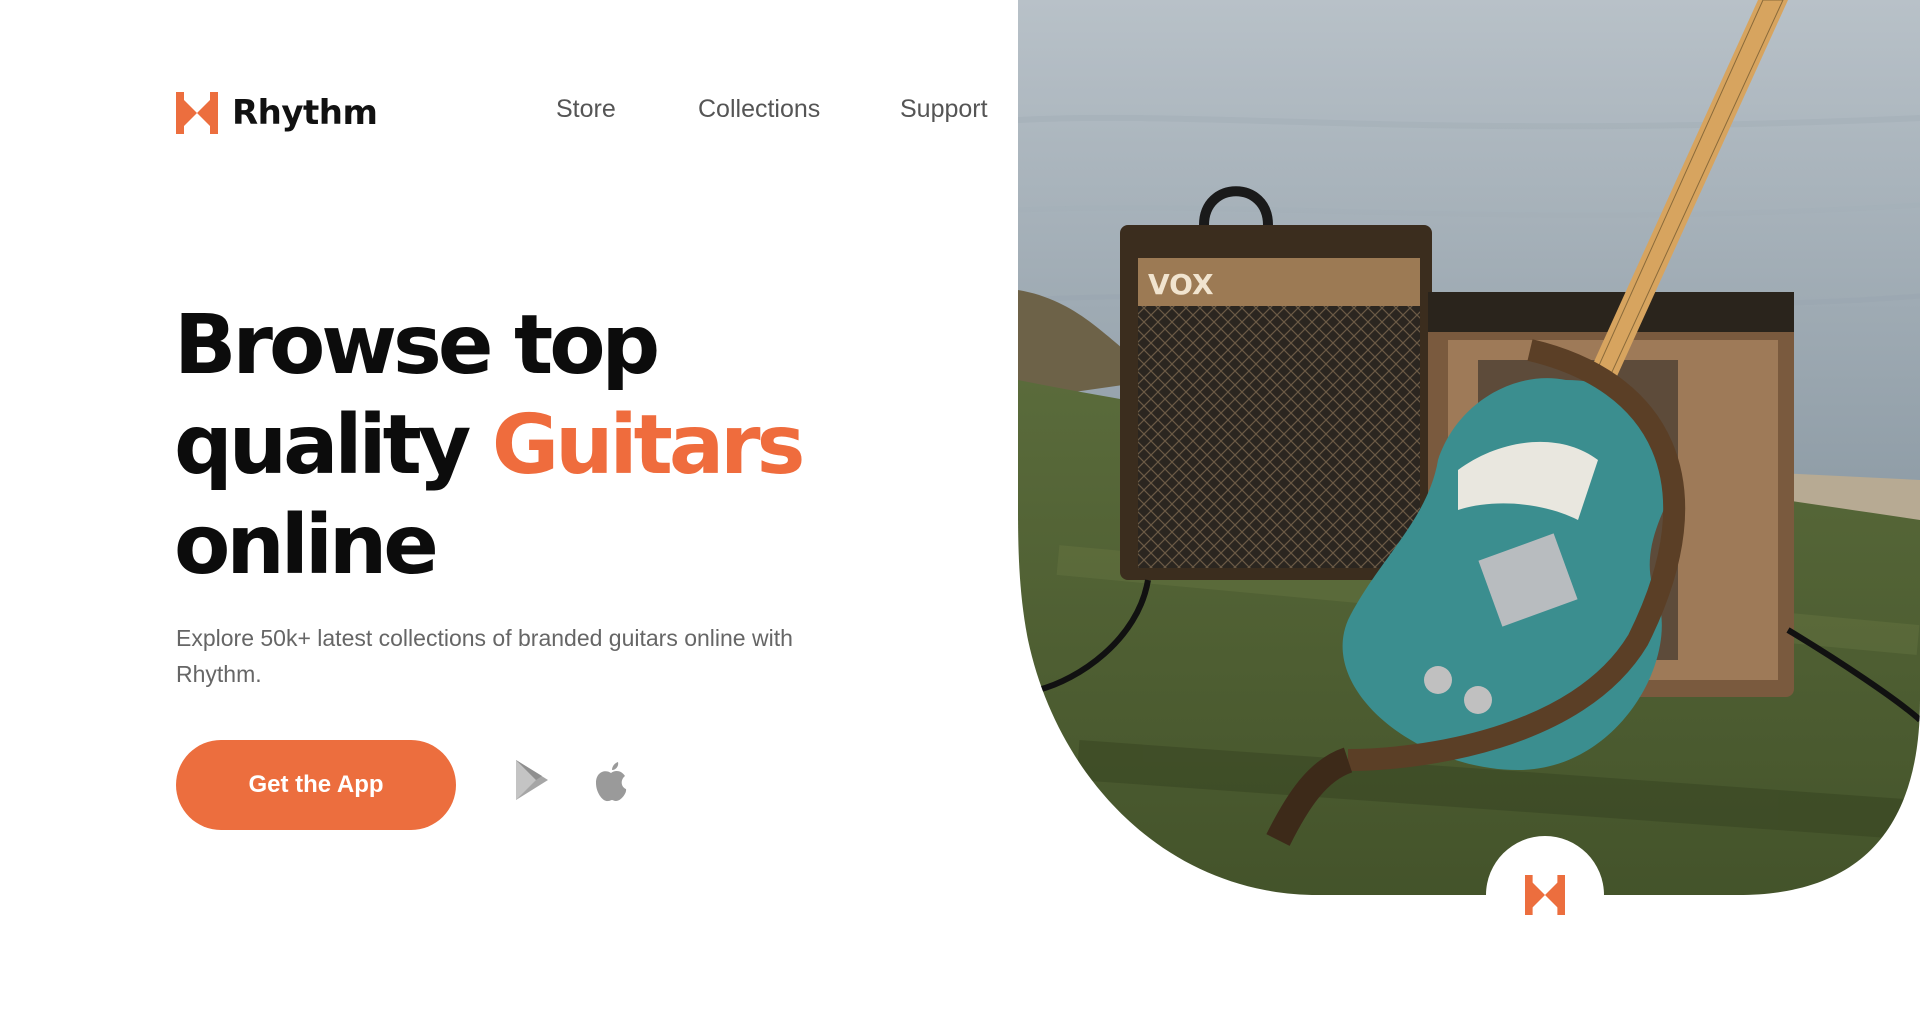 This screenshot has height=1032, width=1920. I want to click on brand-logo: Rhythm, so click(277, 113).